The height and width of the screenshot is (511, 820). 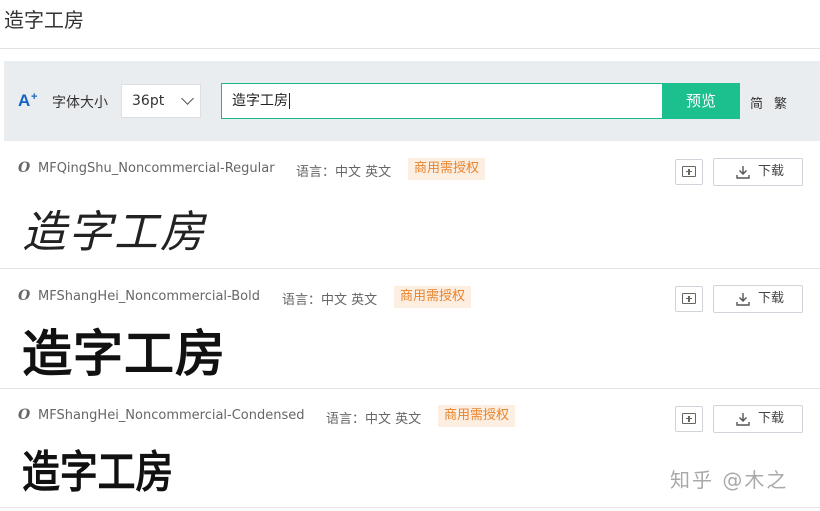 What do you see at coordinates (28, 100) in the screenshot?
I see `font-size-icon: A +` at bounding box center [28, 100].